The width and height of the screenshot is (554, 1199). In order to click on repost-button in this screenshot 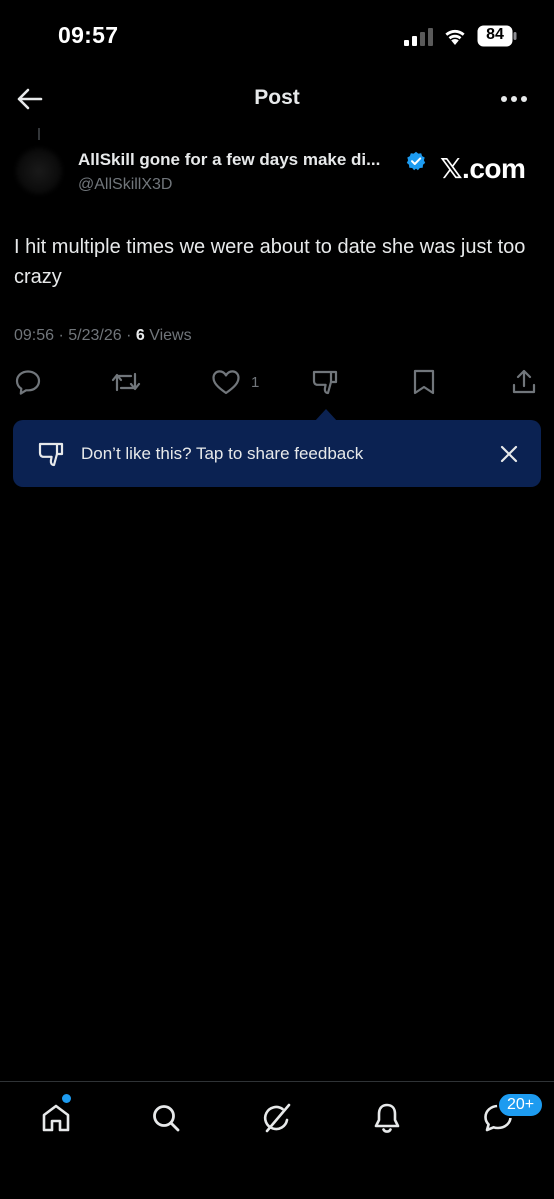, I will do `click(126, 382)`.